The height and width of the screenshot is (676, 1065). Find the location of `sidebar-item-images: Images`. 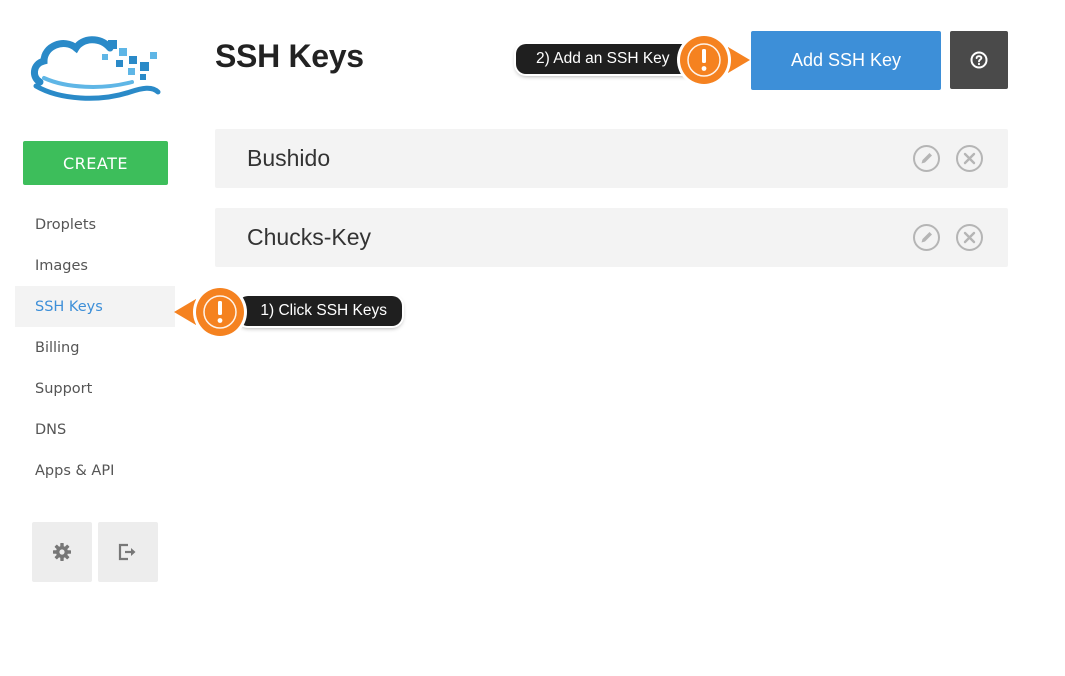

sidebar-item-images: Images is located at coordinates (95, 265).